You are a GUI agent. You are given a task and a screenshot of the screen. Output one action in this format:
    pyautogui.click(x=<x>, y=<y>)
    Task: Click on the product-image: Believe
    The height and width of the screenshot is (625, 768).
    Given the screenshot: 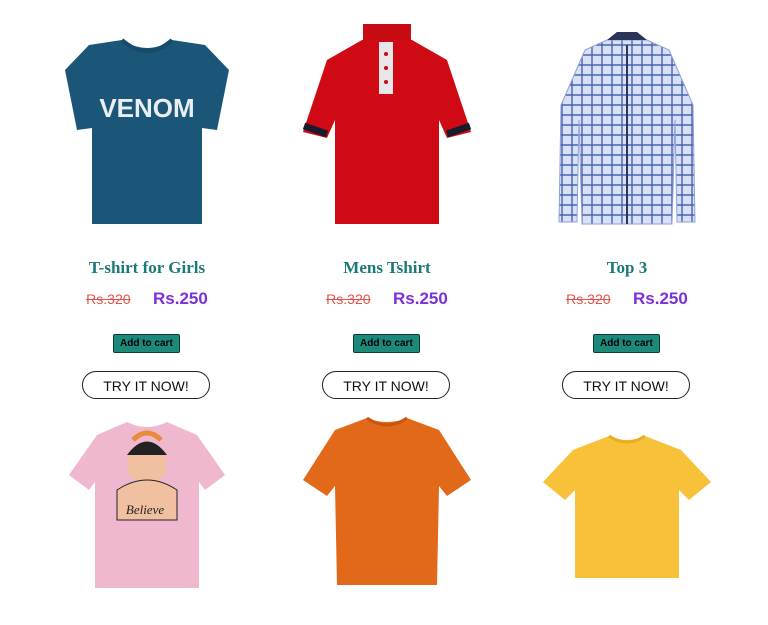 What is the action you would take?
    pyautogui.click(x=147, y=502)
    